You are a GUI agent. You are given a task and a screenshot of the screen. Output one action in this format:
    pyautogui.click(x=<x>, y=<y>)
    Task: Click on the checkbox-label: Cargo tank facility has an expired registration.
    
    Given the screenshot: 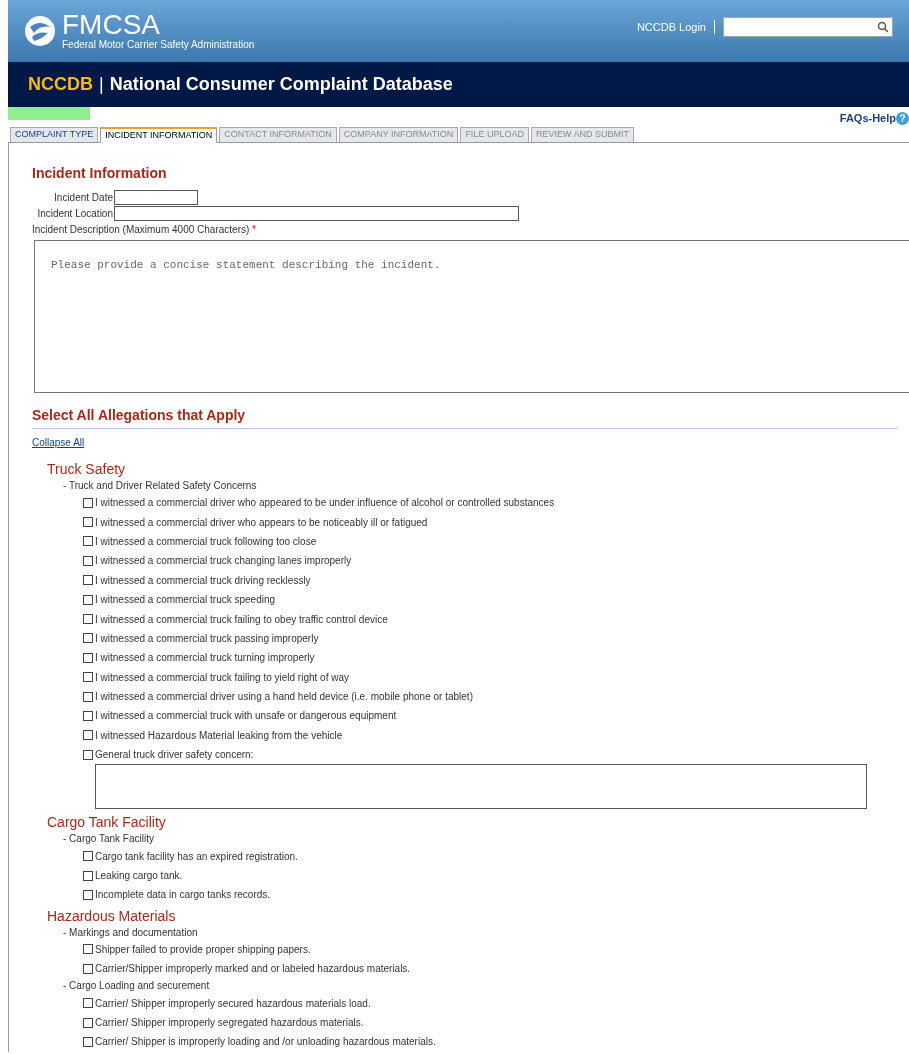 What is the action you would take?
    pyautogui.click(x=196, y=856)
    